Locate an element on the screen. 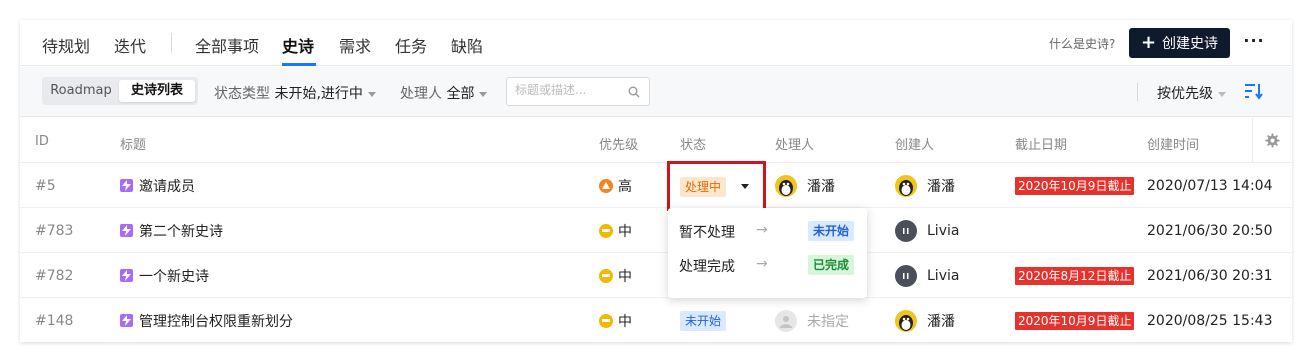 This screenshot has height=362, width=1312. active-tab-indicator is located at coordinates (299, 64).